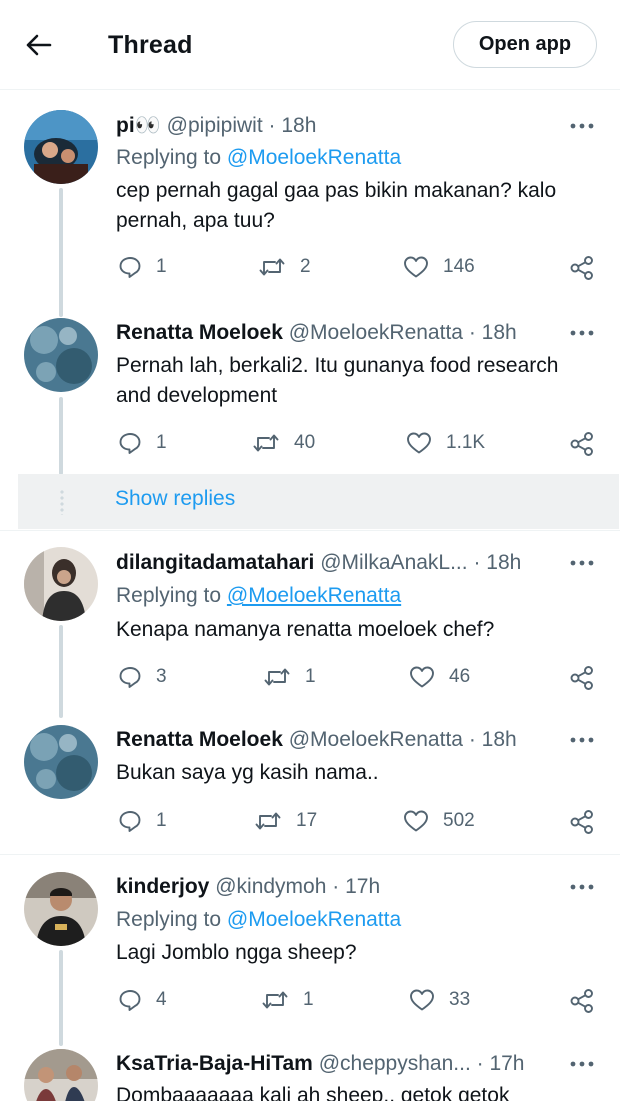  What do you see at coordinates (142, 1000) in the screenshot?
I see `reply-action: 4` at bounding box center [142, 1000].